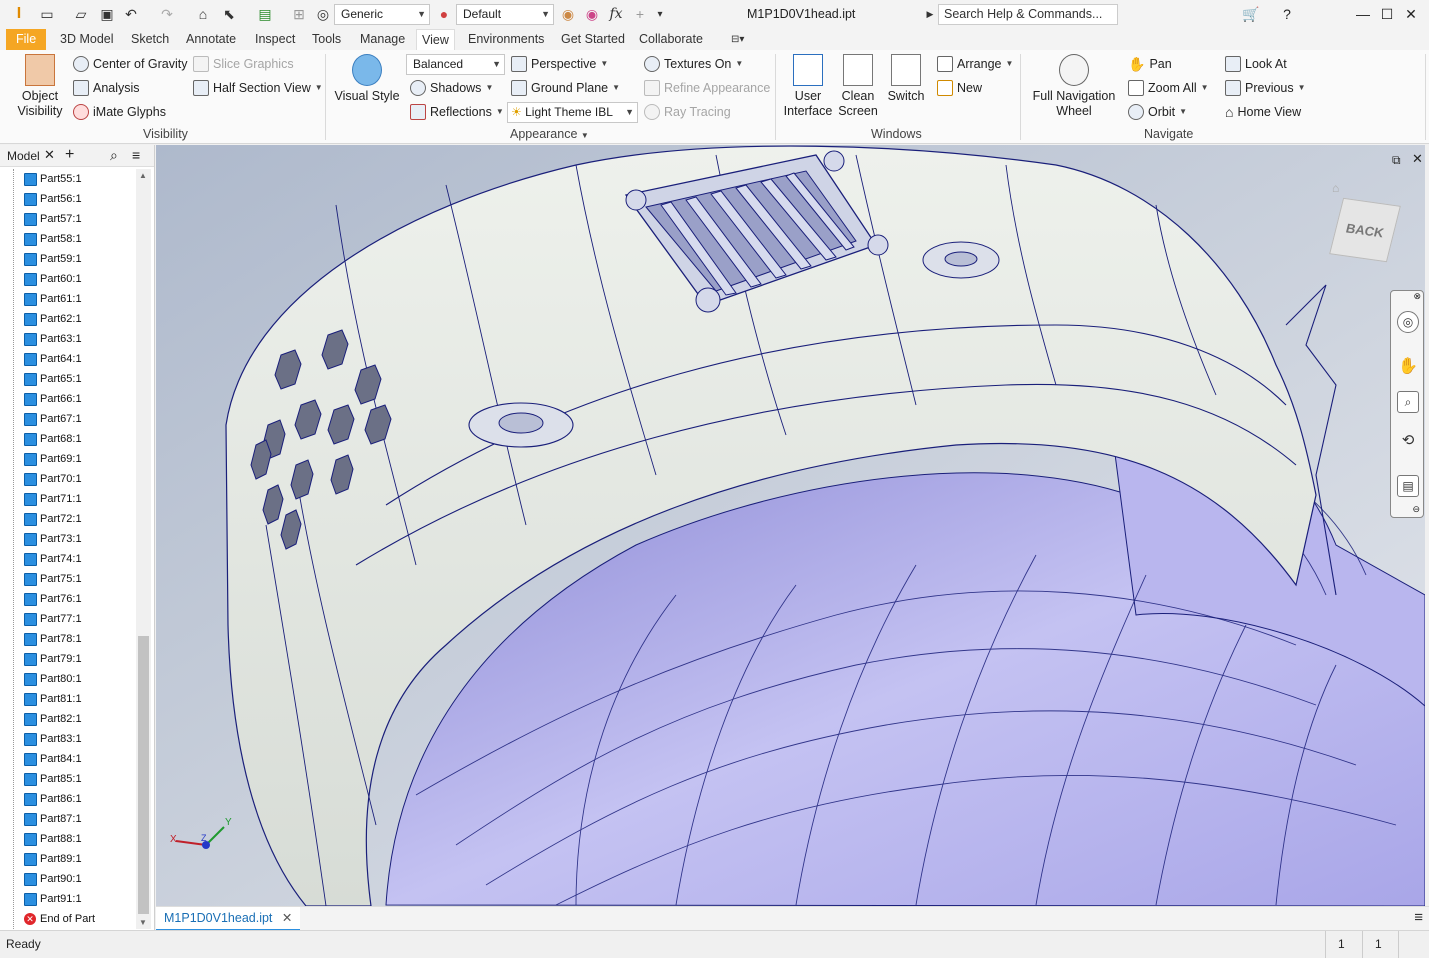  Describe the element at coordinates (68, 759) in the screenshot. I see `tree-item: Part84:1` at that location.